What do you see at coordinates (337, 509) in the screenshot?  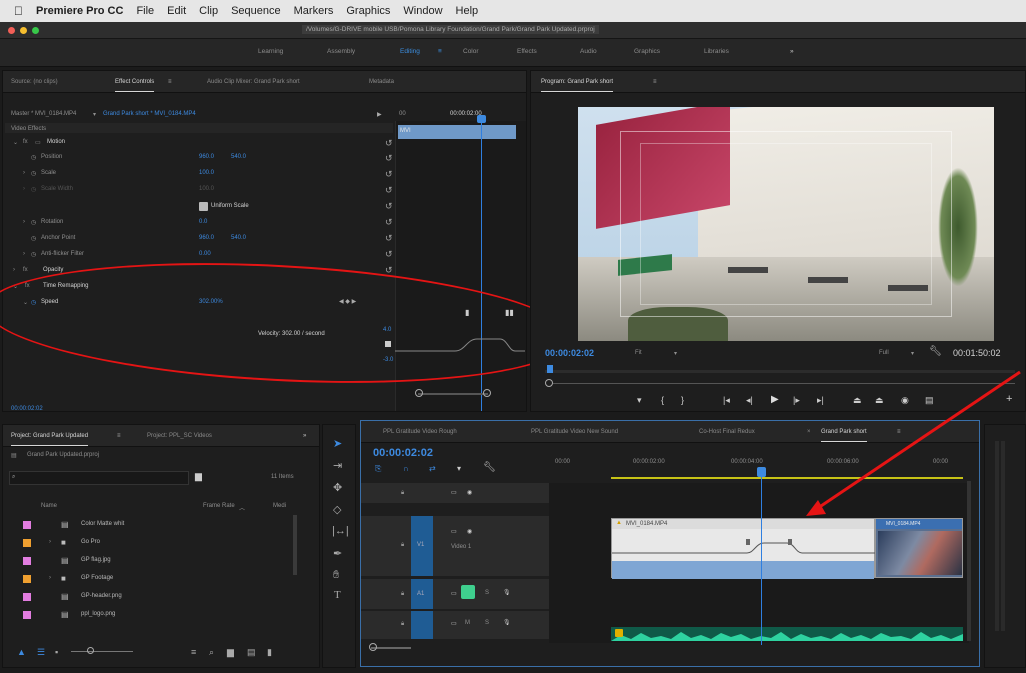 I see `razor-tool-icon: ◇` at bounding box center [337, 509].